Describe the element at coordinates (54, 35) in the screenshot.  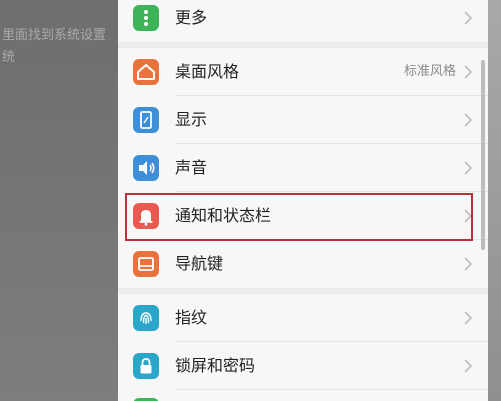
I see `background-text-line1: 里面找到系统设置` at that location.